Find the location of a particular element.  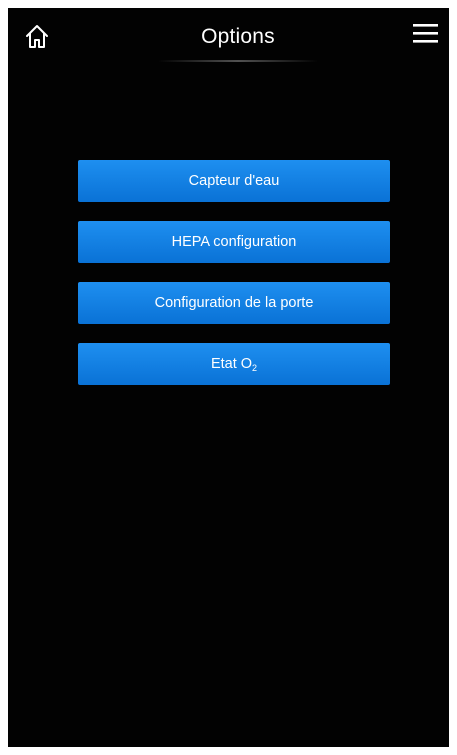

menu-button is located at coordinates (426, 34).